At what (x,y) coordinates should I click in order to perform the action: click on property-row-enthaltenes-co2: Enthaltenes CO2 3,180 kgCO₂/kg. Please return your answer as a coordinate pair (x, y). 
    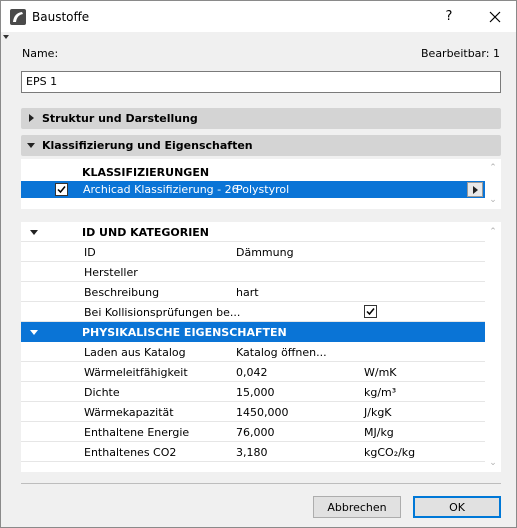
    Looking at the image, I should click on (253, 452).